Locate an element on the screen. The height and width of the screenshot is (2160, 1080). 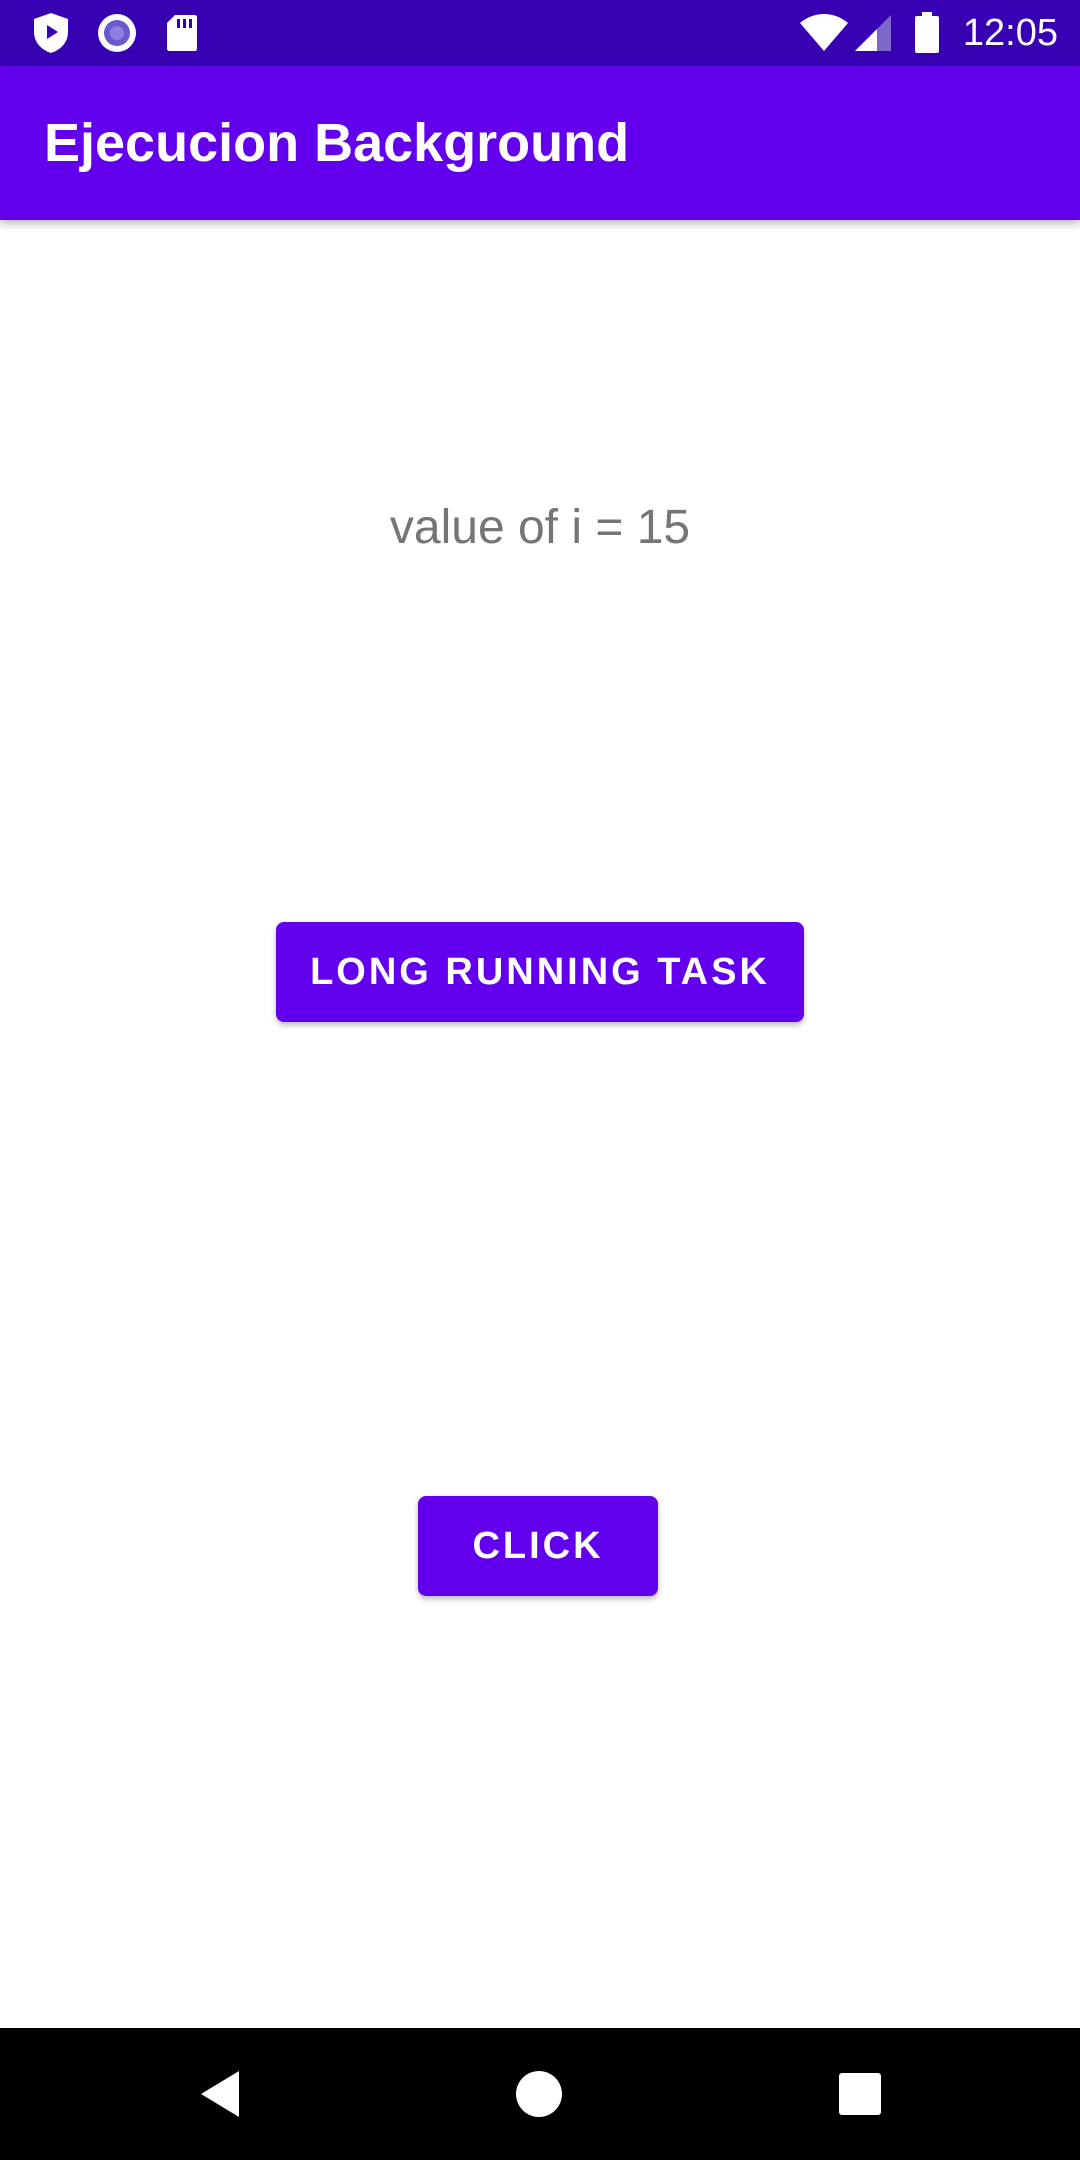
status-bar: 12:05 is located at coordinates (540, 33).